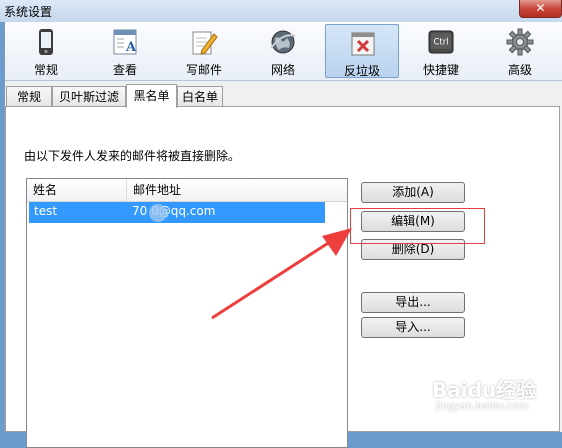 The image size is (562, 448). Describe the element at coordinates (281, 274) in the screenshot. I see `annotation-arrow` at that location.